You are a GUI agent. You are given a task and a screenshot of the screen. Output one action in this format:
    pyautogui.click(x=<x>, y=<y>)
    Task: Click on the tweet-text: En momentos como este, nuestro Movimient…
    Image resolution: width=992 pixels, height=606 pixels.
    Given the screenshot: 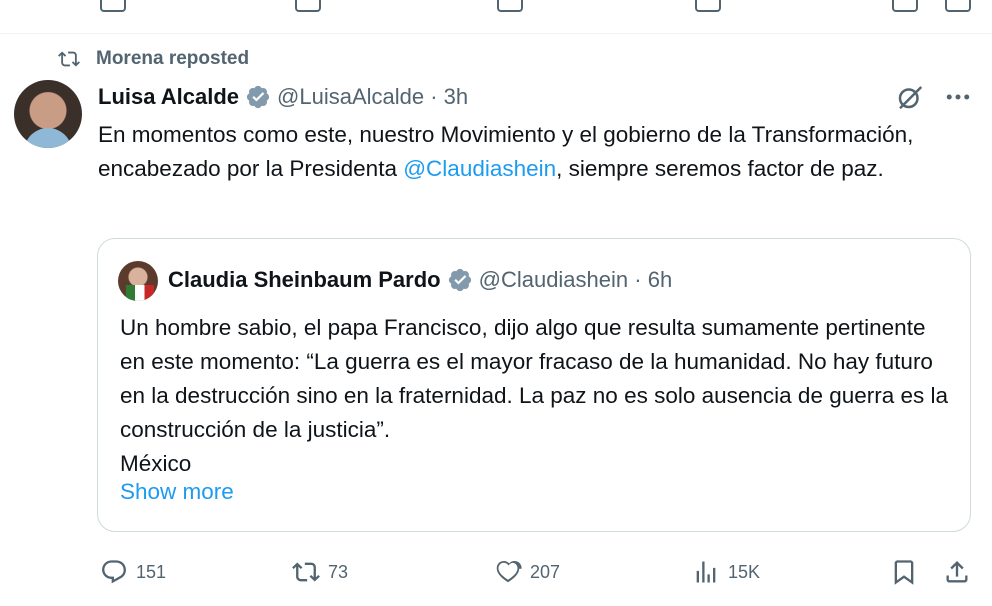 What is the action you would take?
    pyautogui.click(x=528, y=152)
    